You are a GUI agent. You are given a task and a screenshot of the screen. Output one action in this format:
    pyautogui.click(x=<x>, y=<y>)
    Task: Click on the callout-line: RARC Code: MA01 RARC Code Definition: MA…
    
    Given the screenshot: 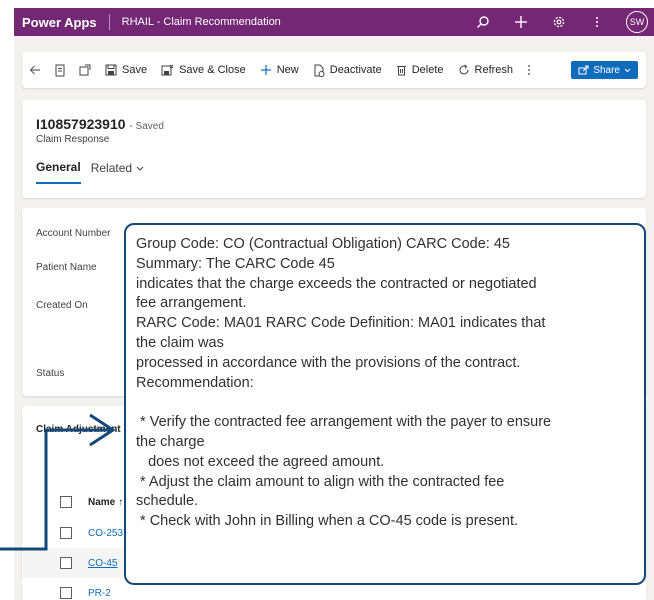 What is the action you would take?
    pyautogui.click(x=341, y=323)
    